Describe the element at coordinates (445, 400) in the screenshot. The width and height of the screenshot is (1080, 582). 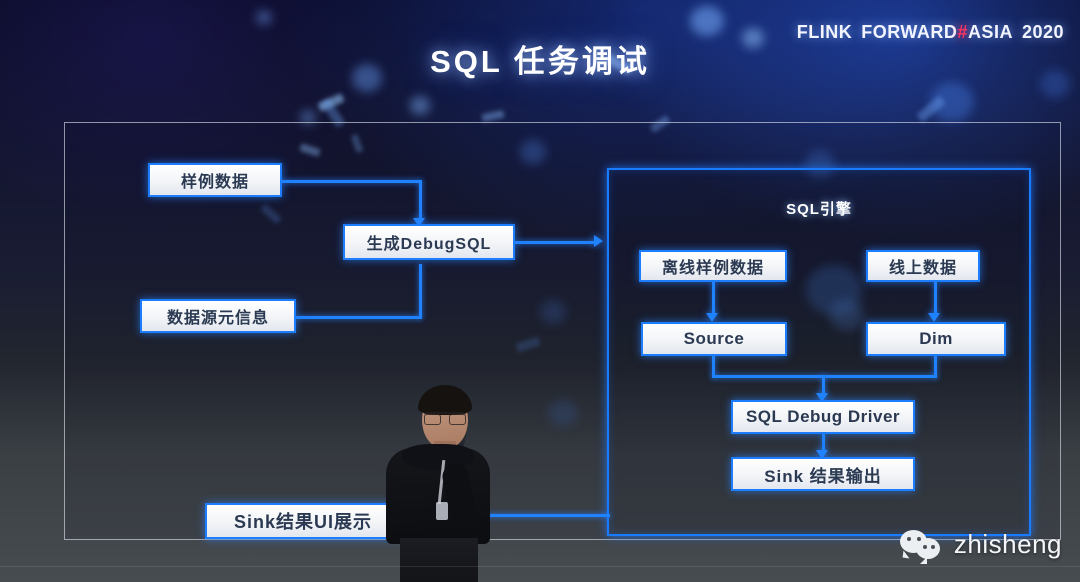
I see `presenter-hair` at that location.